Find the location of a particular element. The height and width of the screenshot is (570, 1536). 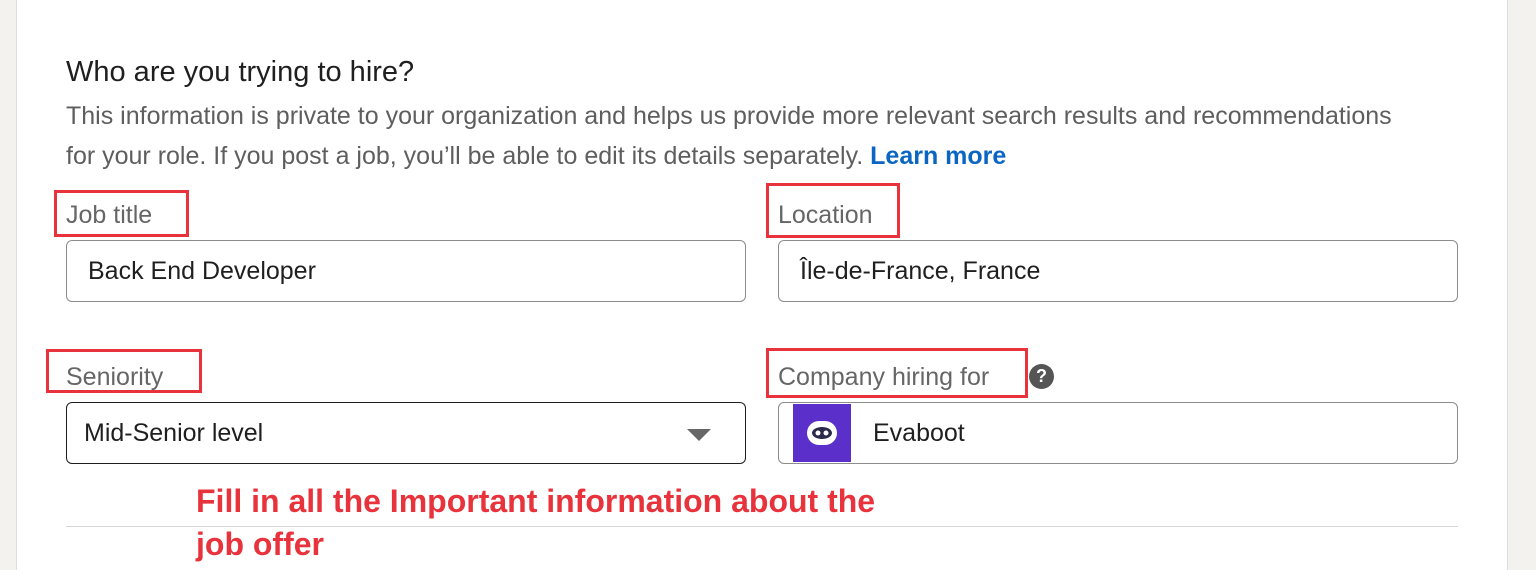

company-value: Evaboot is located at coordinates (919, 432).